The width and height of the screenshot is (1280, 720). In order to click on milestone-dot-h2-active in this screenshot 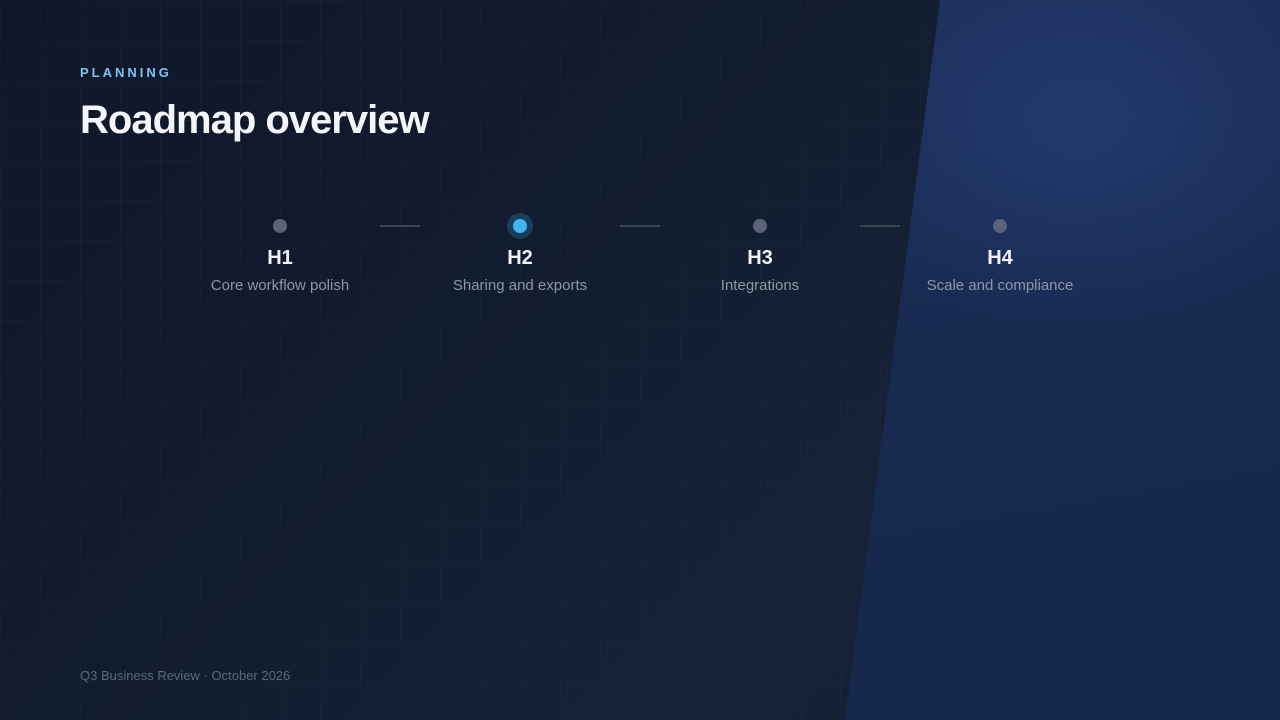, I will do `click(520, 226)`.